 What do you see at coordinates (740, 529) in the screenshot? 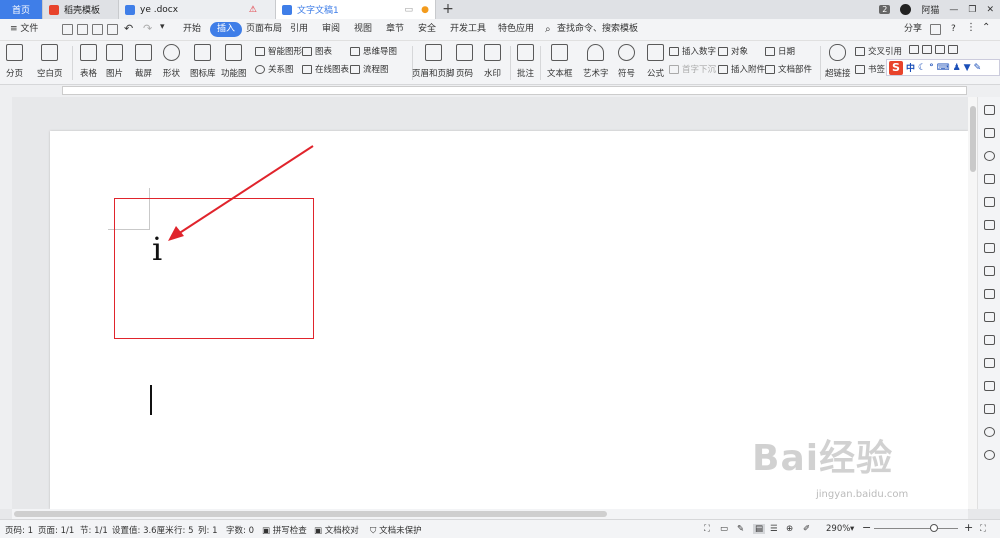
I see `pen-mode-icon: ✎` at bounding box center [740, 529].